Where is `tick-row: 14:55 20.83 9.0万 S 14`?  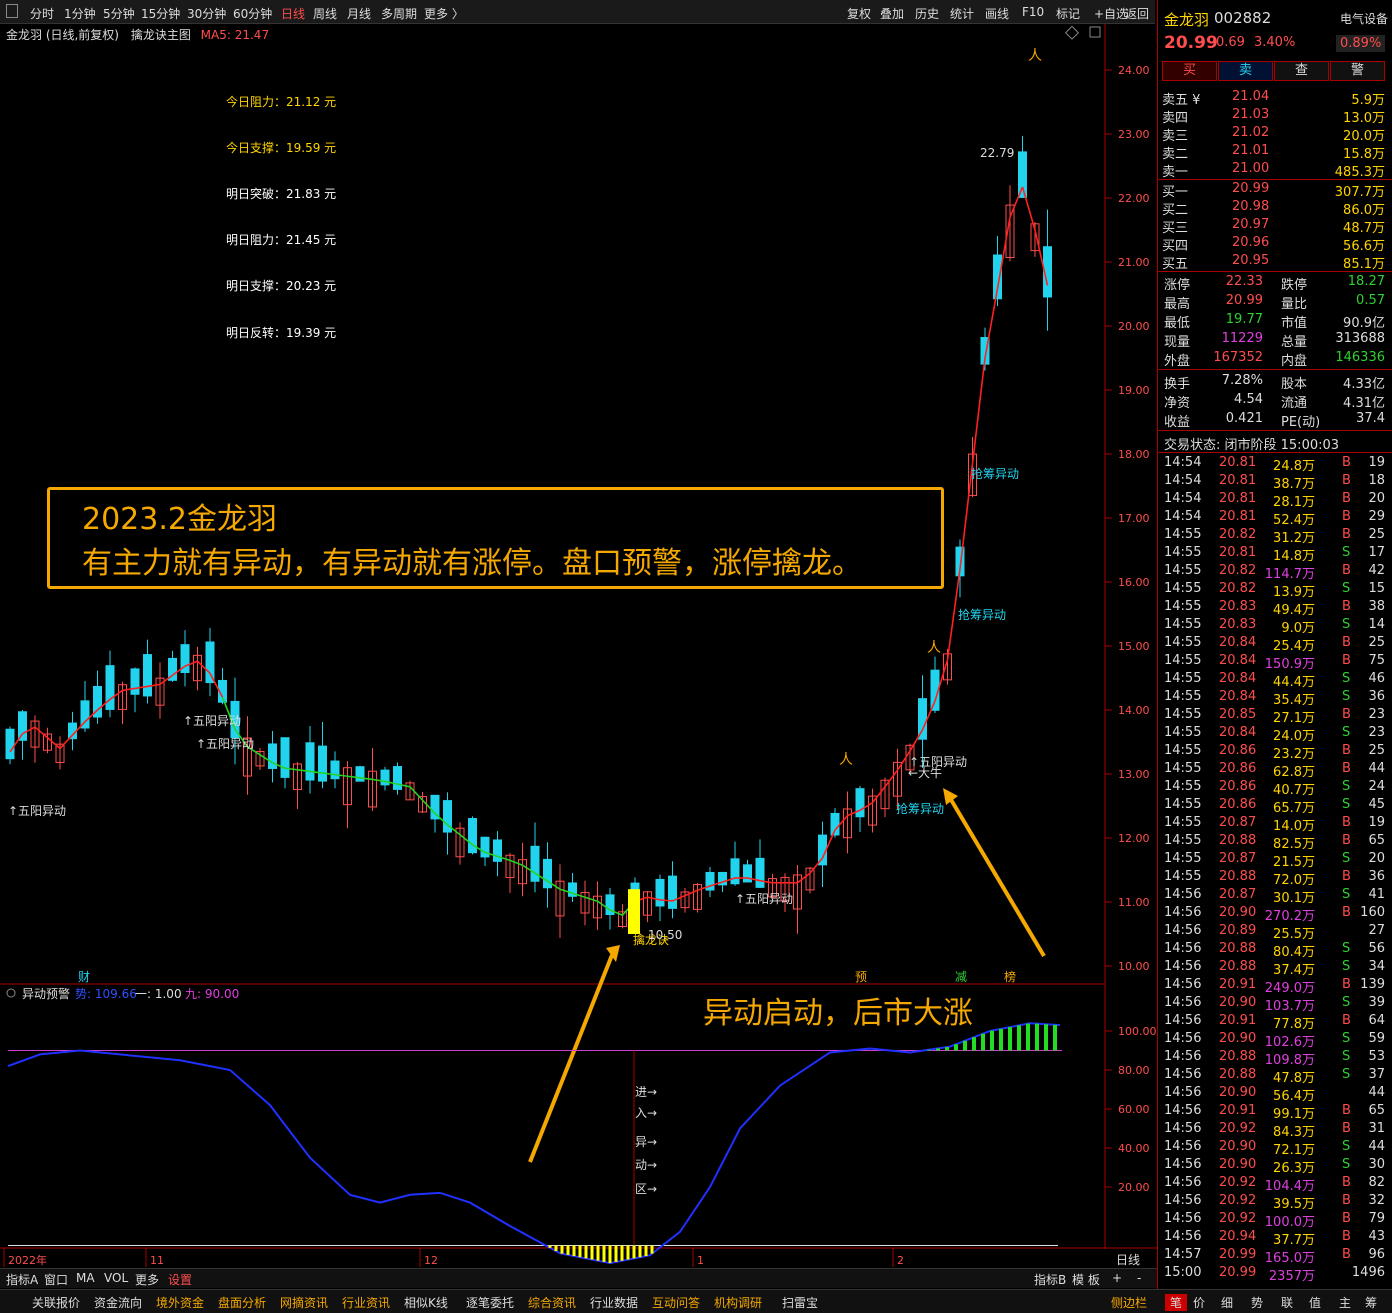 tick-row: 14:55 20.83 9.0万 S 14 is located at coordinates (1275, 626).